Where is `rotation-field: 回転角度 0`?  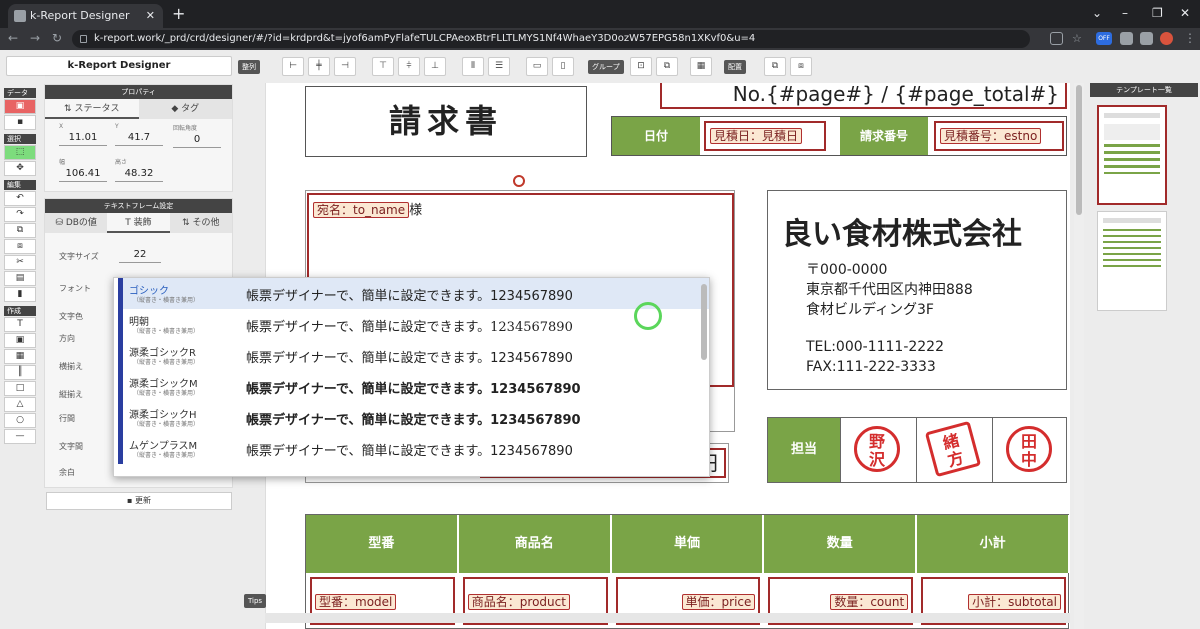 rotation-field: 回転角度 0 is located at coordinates (197, 135).